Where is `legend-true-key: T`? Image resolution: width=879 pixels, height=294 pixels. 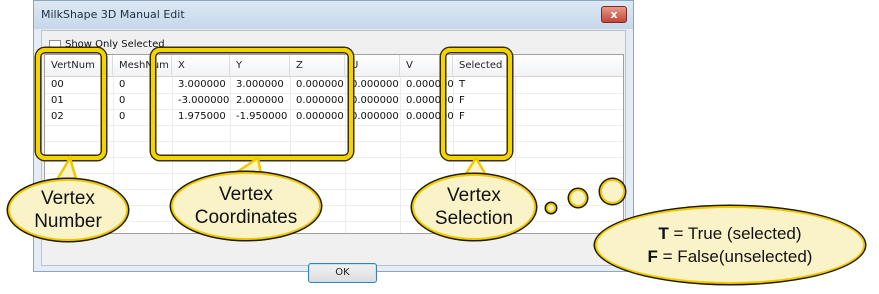
legend-true-key: T is located at coordinates (663, 233).